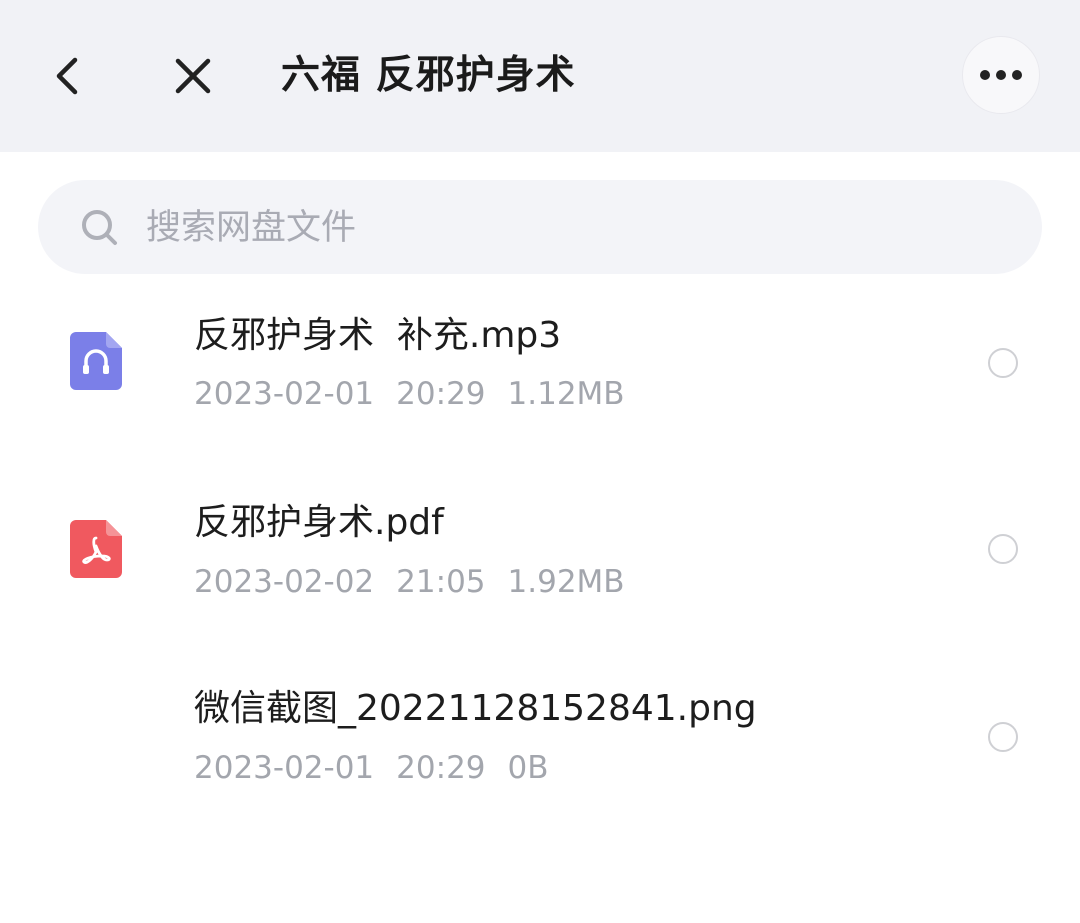  I want to click on close-button, so click(193, 76).